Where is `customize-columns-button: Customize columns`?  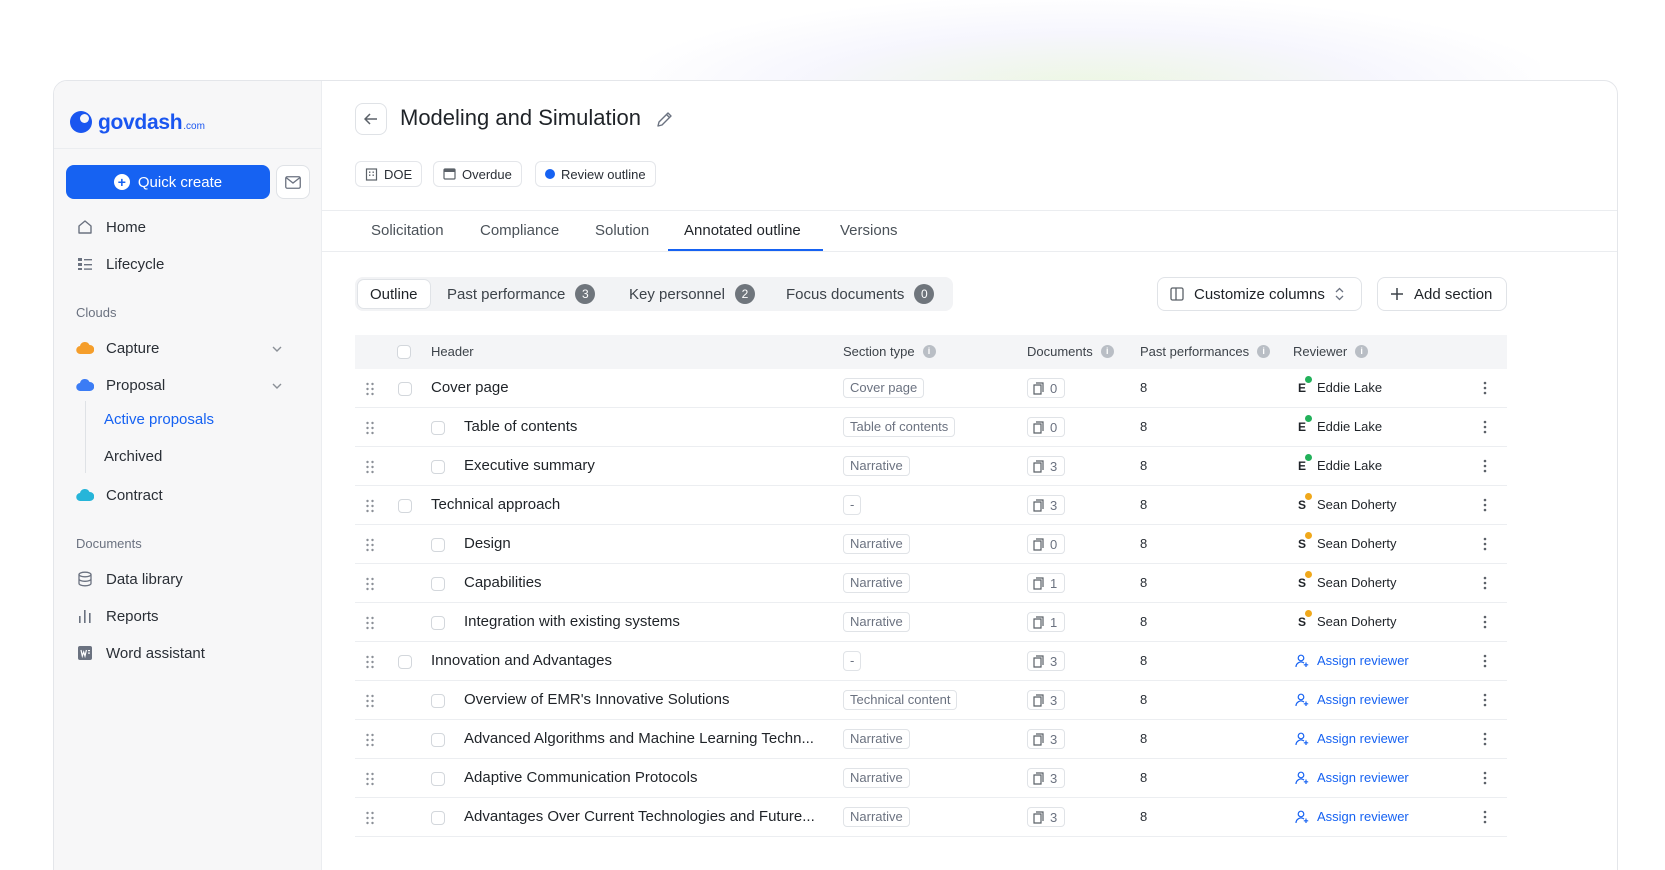 customize-columns-button: Customize columns is located at coordinates (1259, 294).